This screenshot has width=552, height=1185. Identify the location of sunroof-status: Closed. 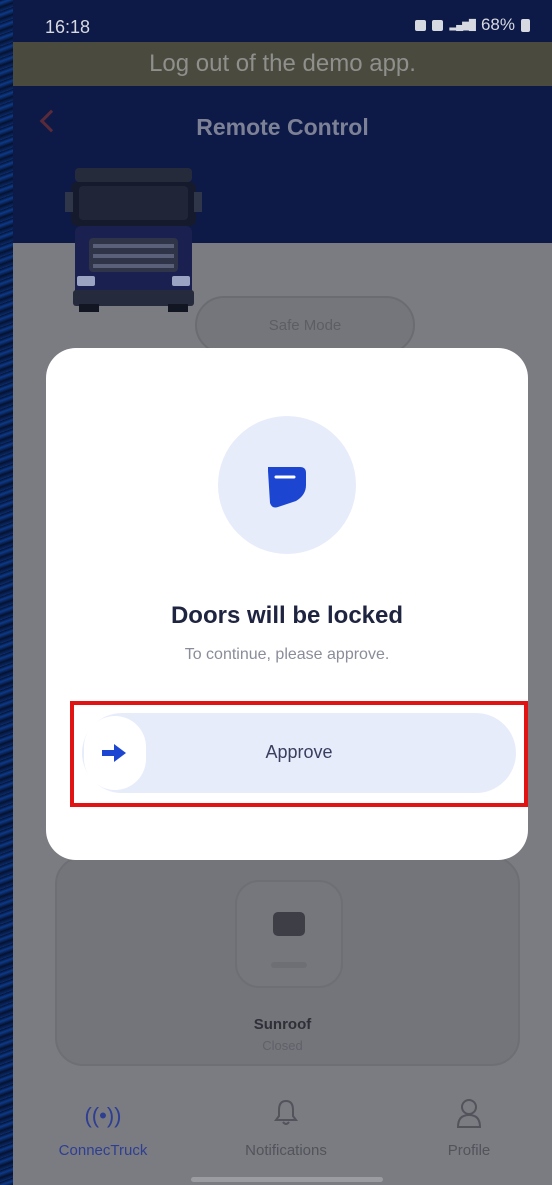
(282, 1045).